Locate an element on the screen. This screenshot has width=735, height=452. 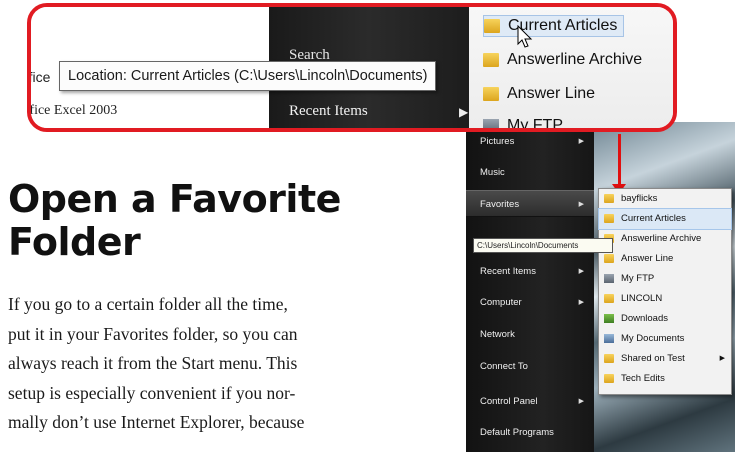
zoom-item-answerline-archive: Answerline Archive is located at coordinates (562, 60).